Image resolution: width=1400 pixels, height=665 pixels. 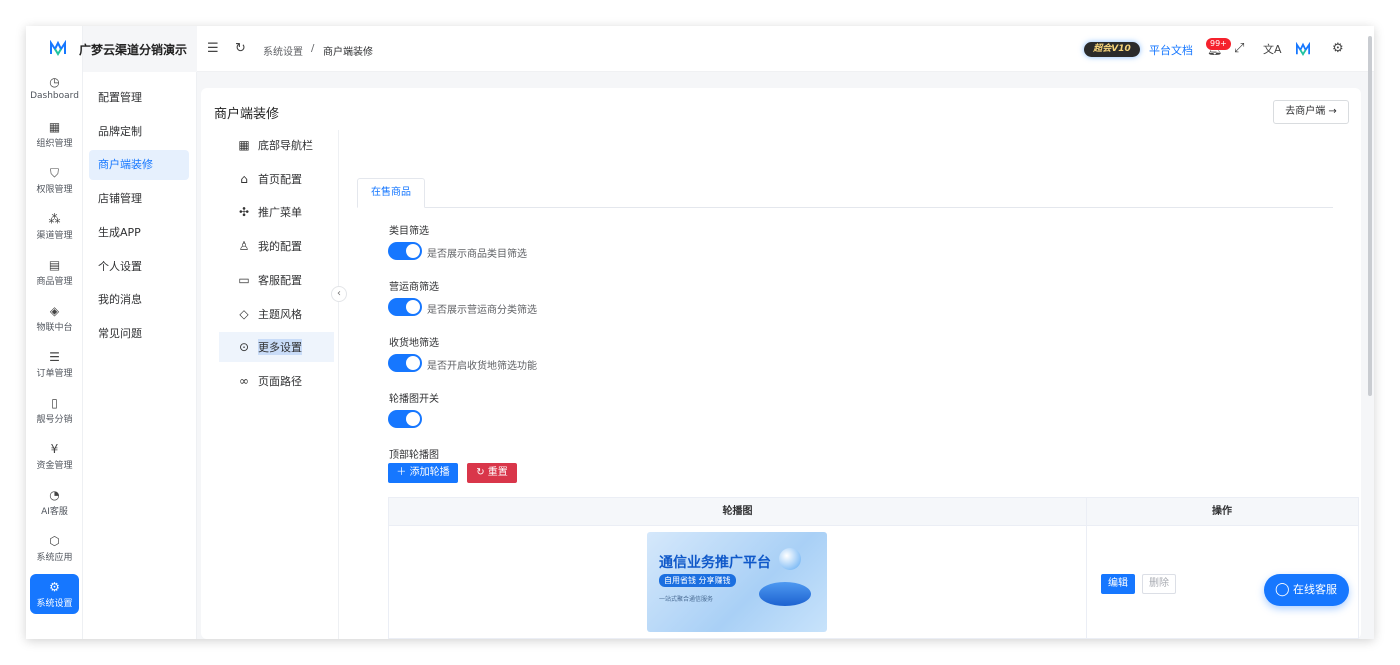 What do you see at coordinates (139, 132) in the screenshot?
I see `menu2-item-2: 品牌定制` at bounding box center [139, 132].